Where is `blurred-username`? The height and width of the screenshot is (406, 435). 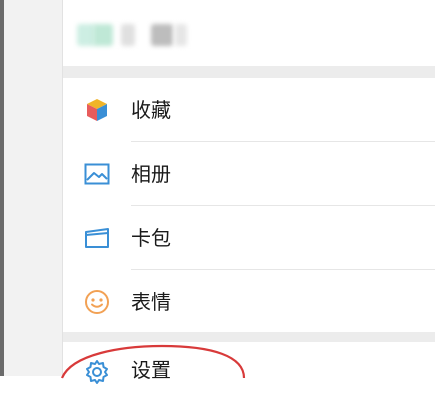
blurred-username is located at coordinates (132, 35).